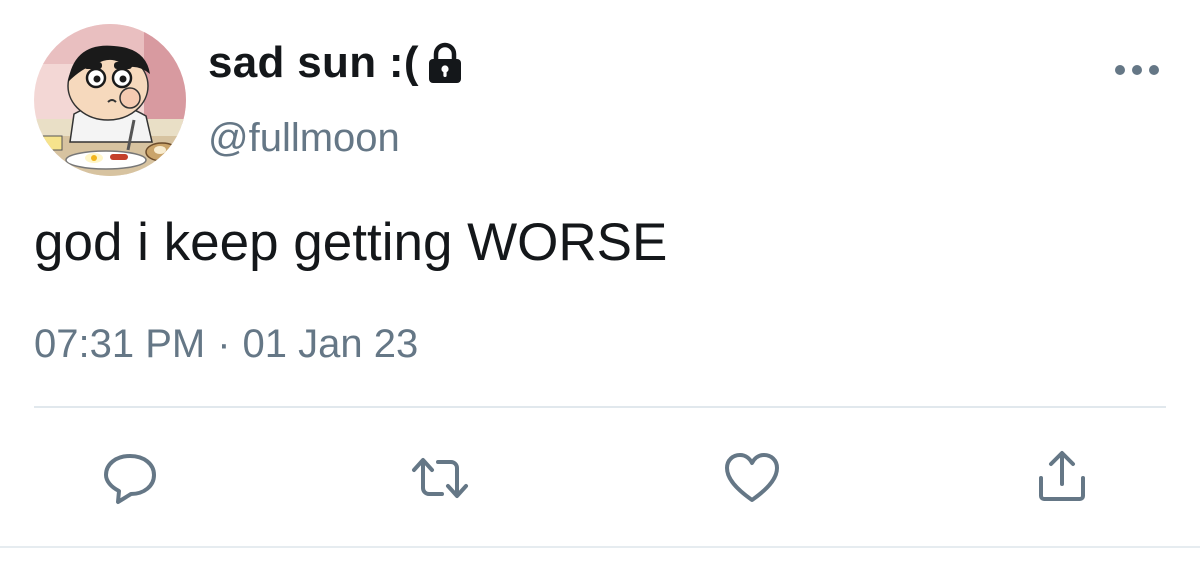  What do you see at coordinates (351, 242) in the screenshot?
I see `tweet-text: god i keep getting WORSE` at bounding box center [351, 242].